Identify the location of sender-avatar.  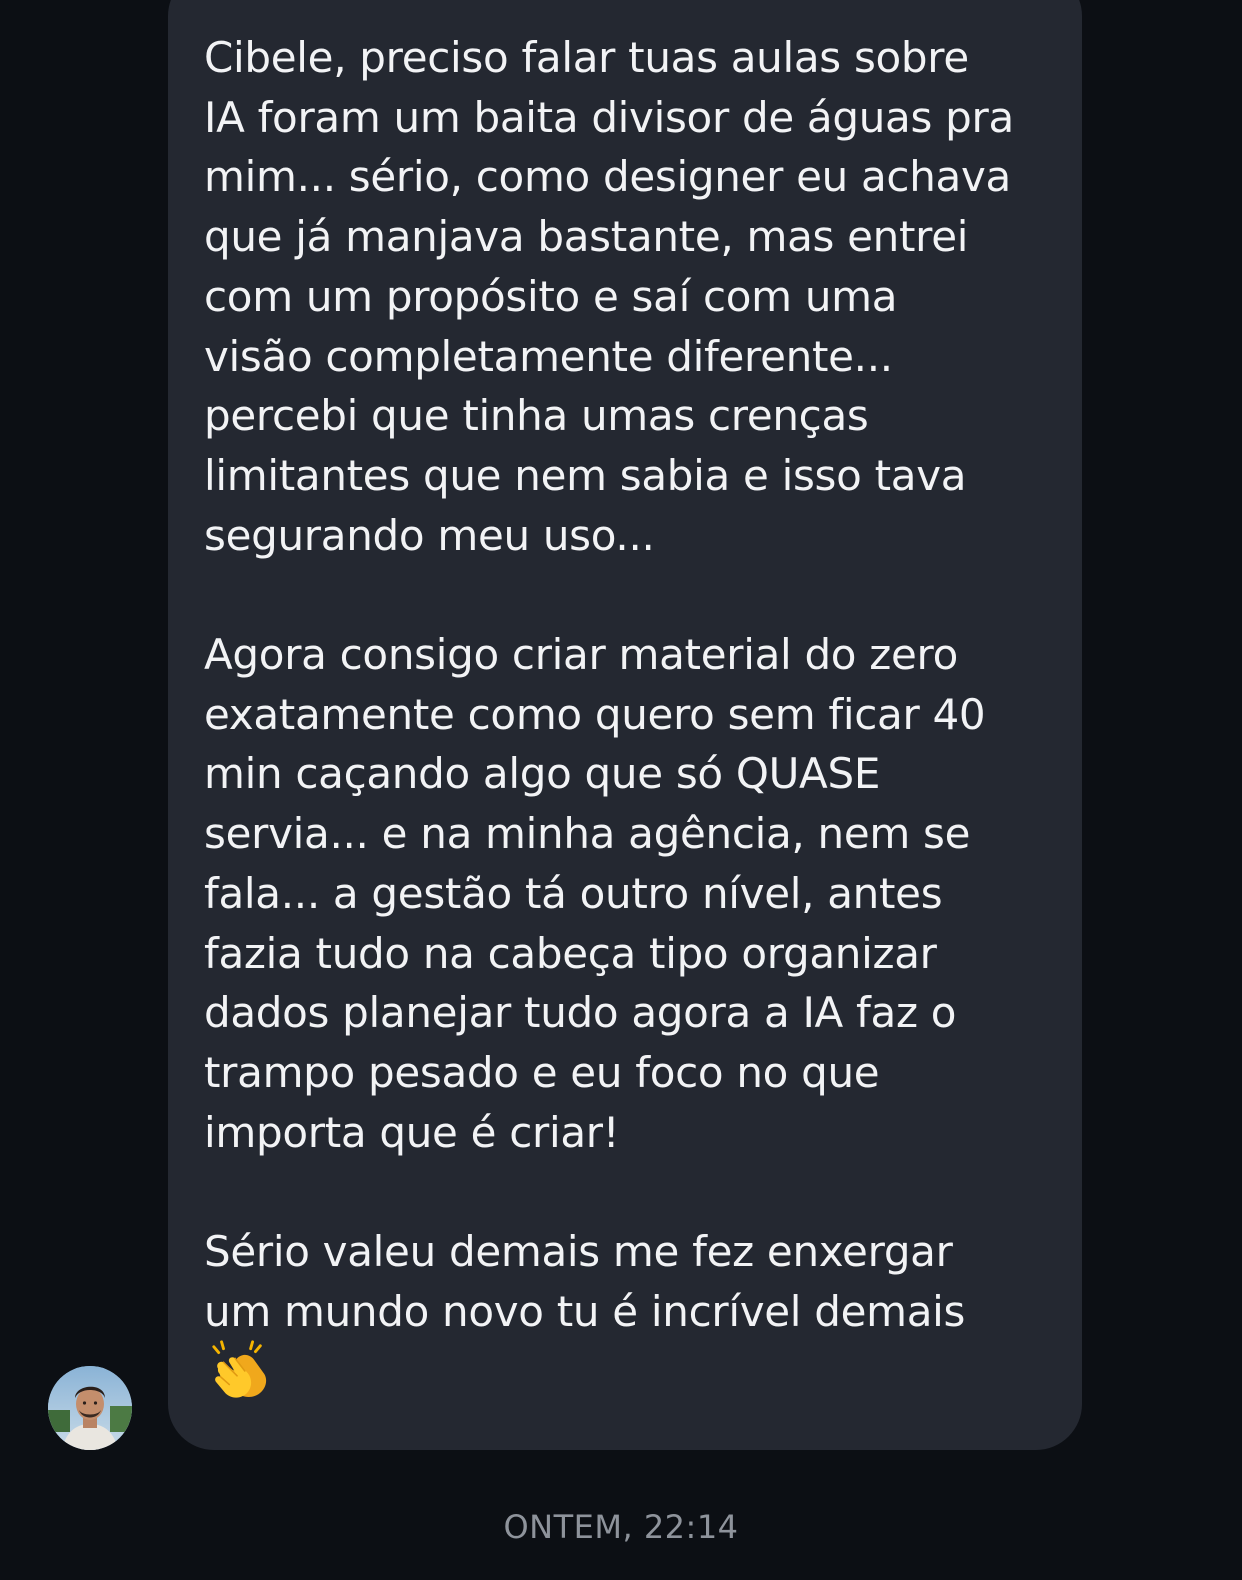
(90, 1408).